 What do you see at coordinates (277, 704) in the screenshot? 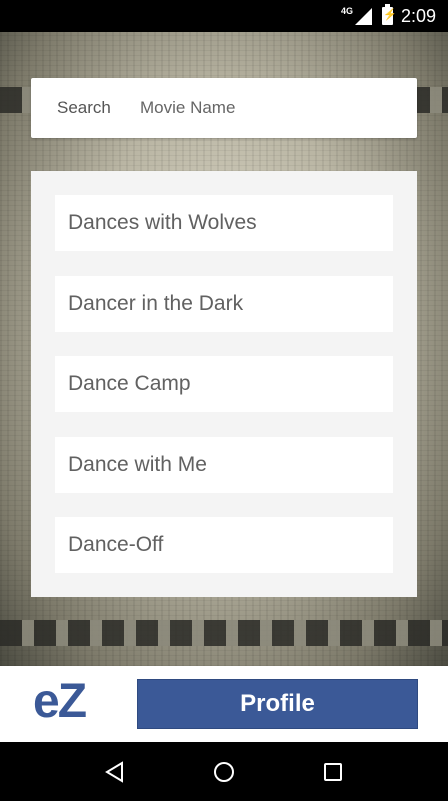
I see `profile-button: Profile` at bounding box center [277, 704].